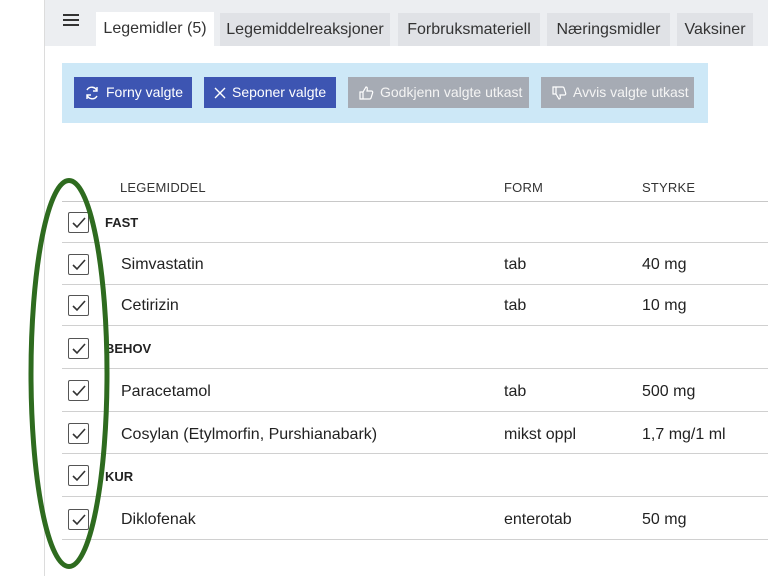 The image size is (768, 576). Describe the element at coordinates (366, 92) in the screenshot. I see `thumbs-up-icon` at that location.